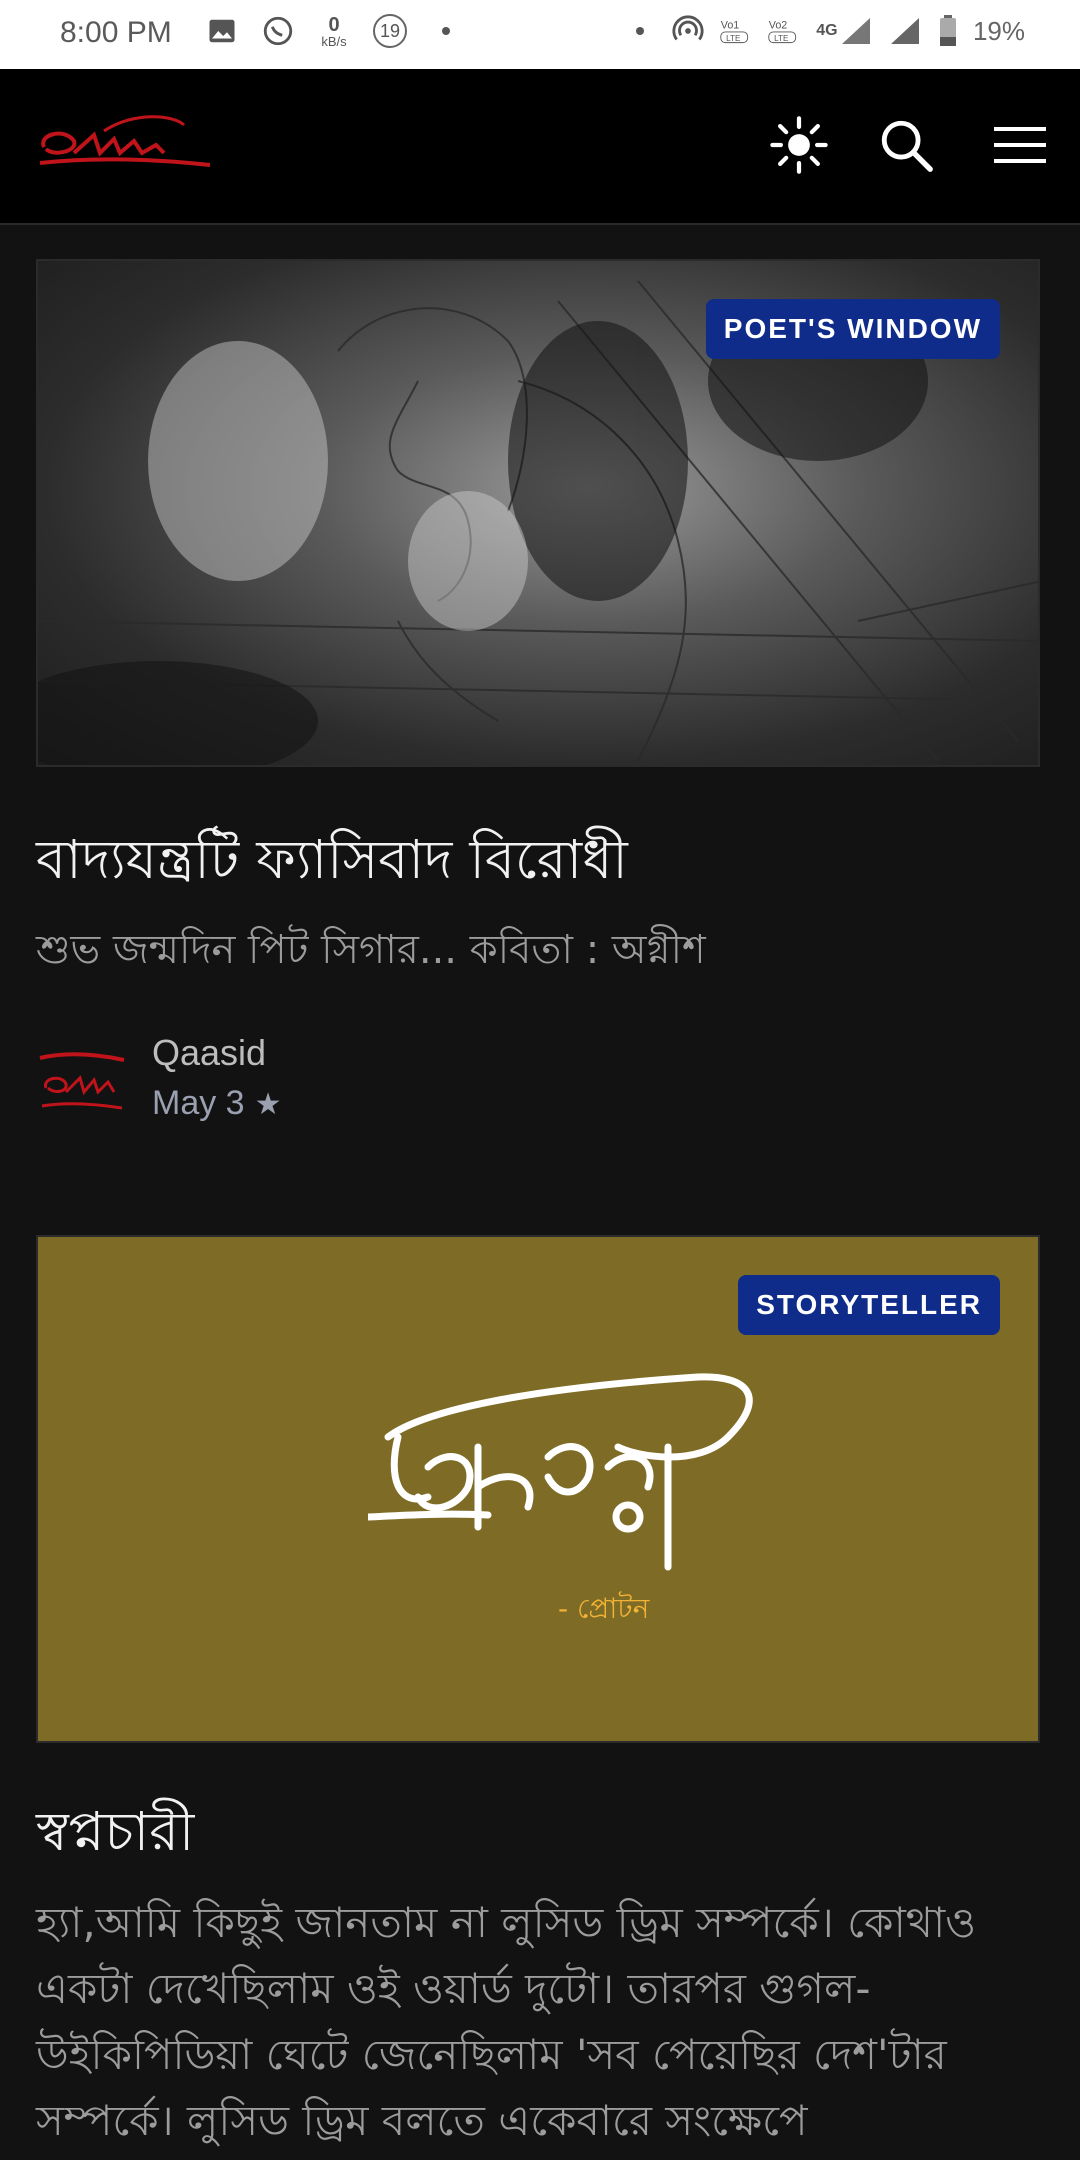  I want to click on volte1-icon: Vo1 LTE, so click(736, 31).